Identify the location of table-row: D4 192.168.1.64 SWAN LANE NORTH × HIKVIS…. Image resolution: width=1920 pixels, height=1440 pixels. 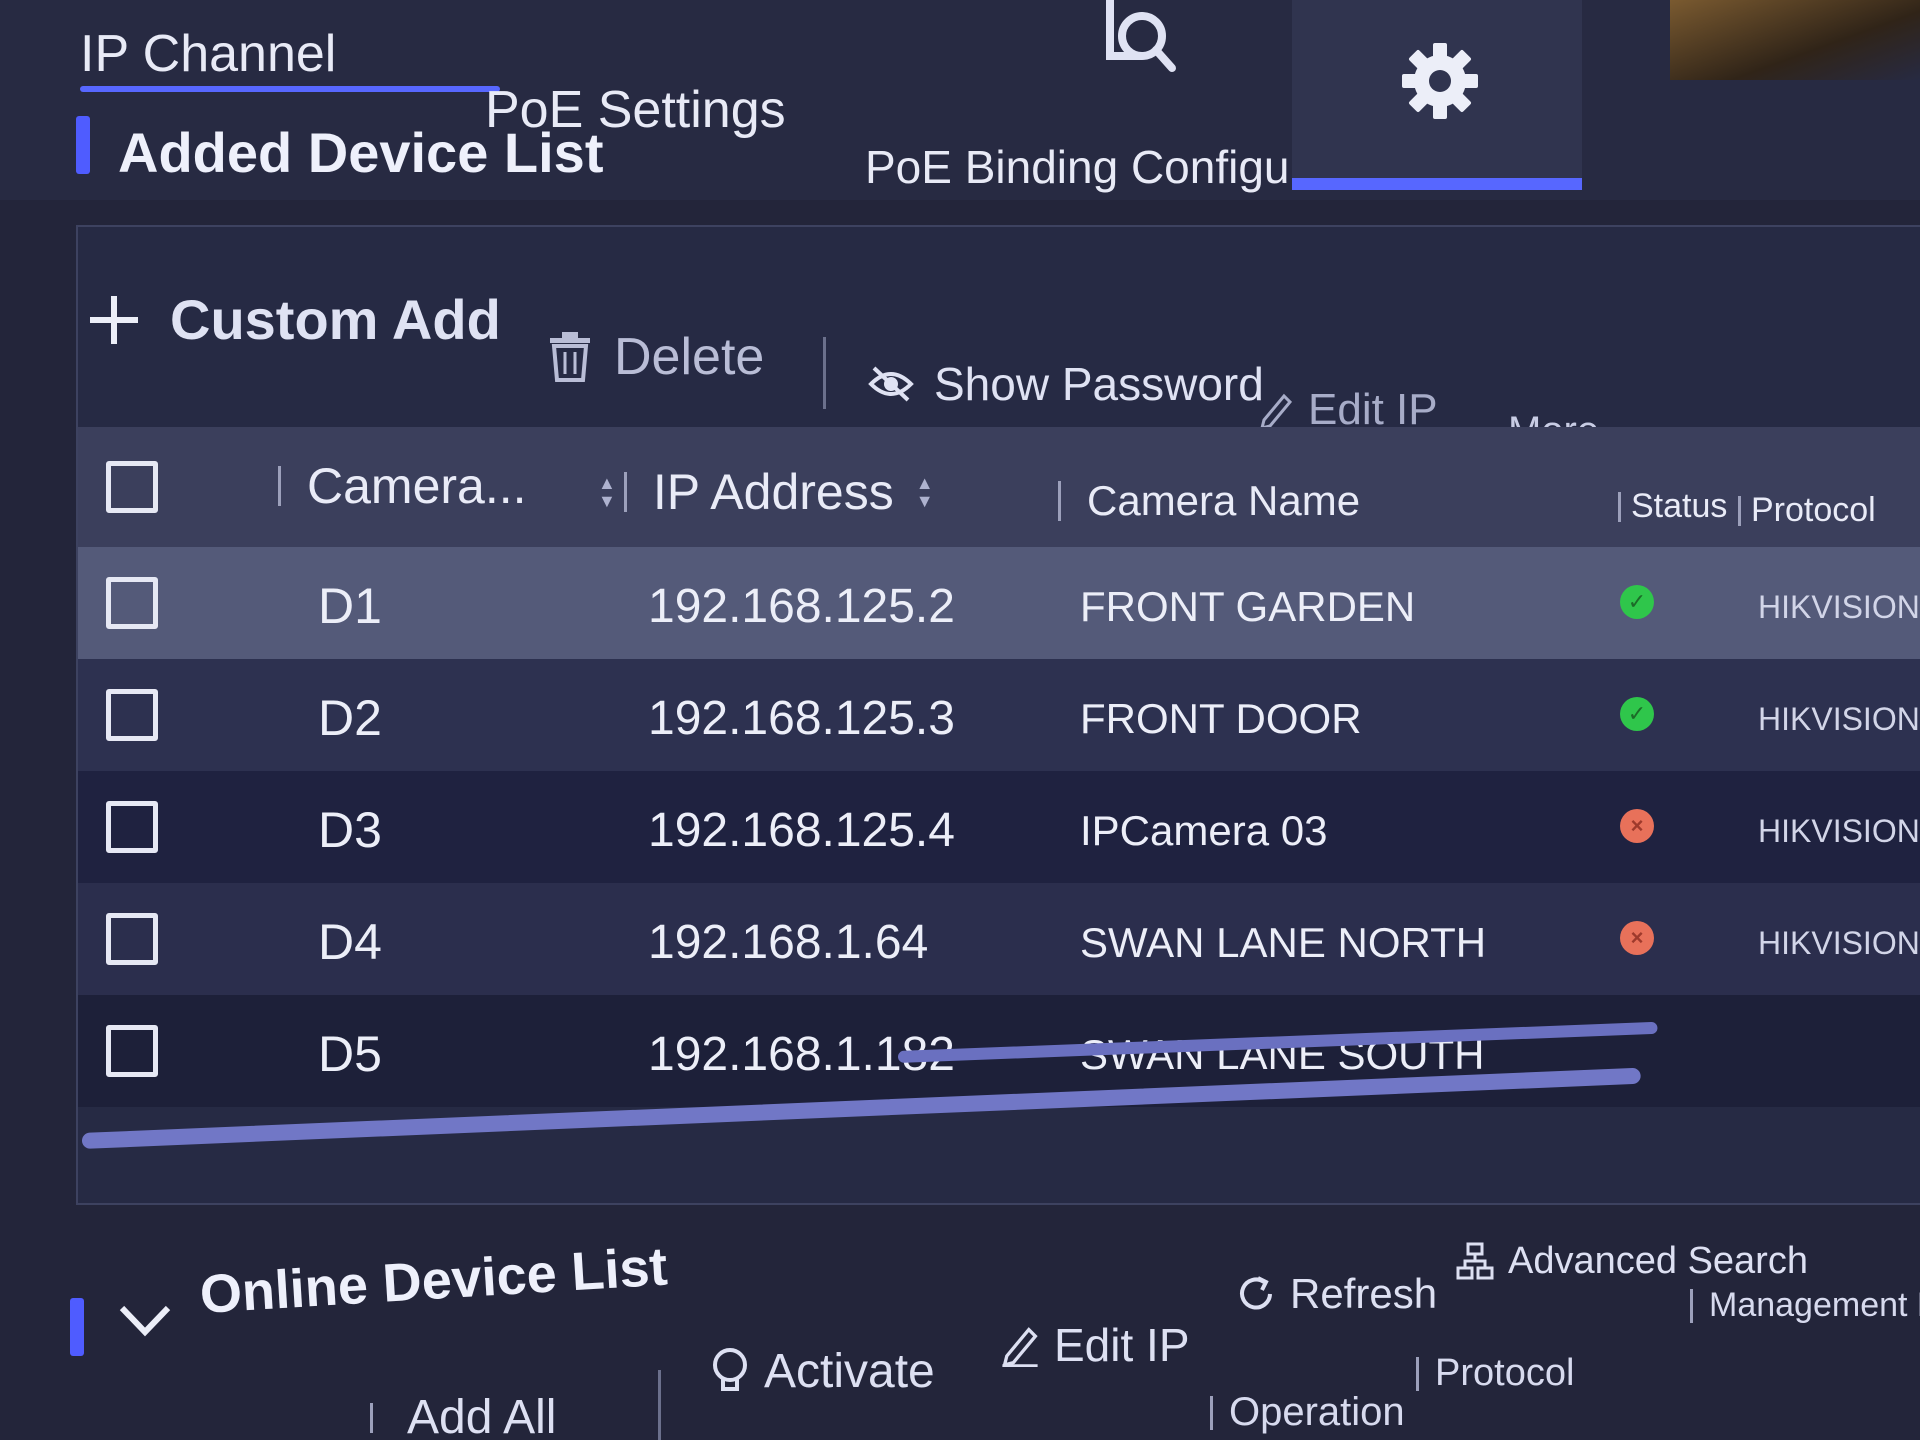
(999, 939).